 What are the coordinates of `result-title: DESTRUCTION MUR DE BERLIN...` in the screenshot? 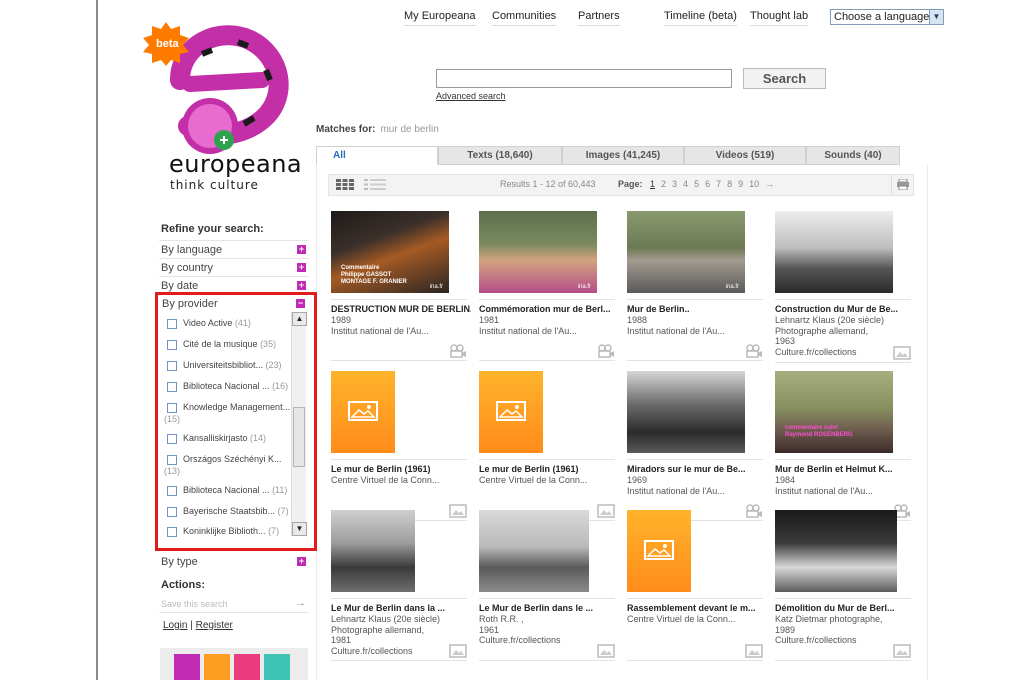 It's located at (401, 309).